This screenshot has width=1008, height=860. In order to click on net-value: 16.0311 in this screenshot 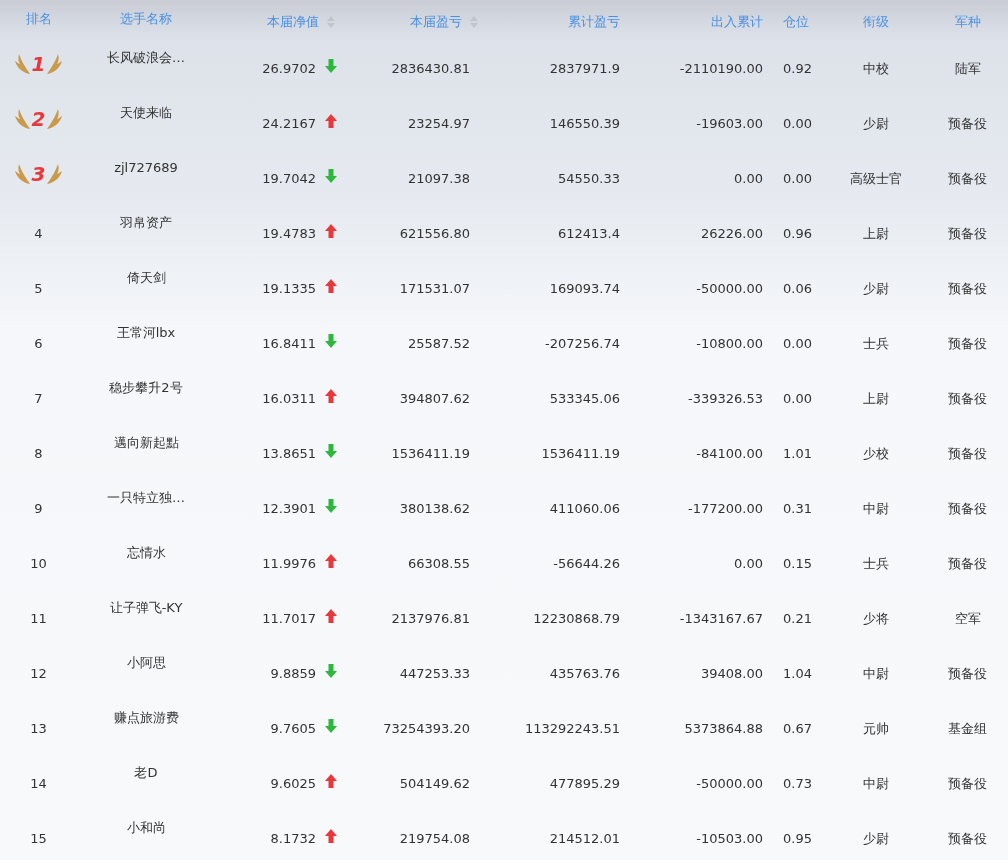, I will do `click(289, 398)`.